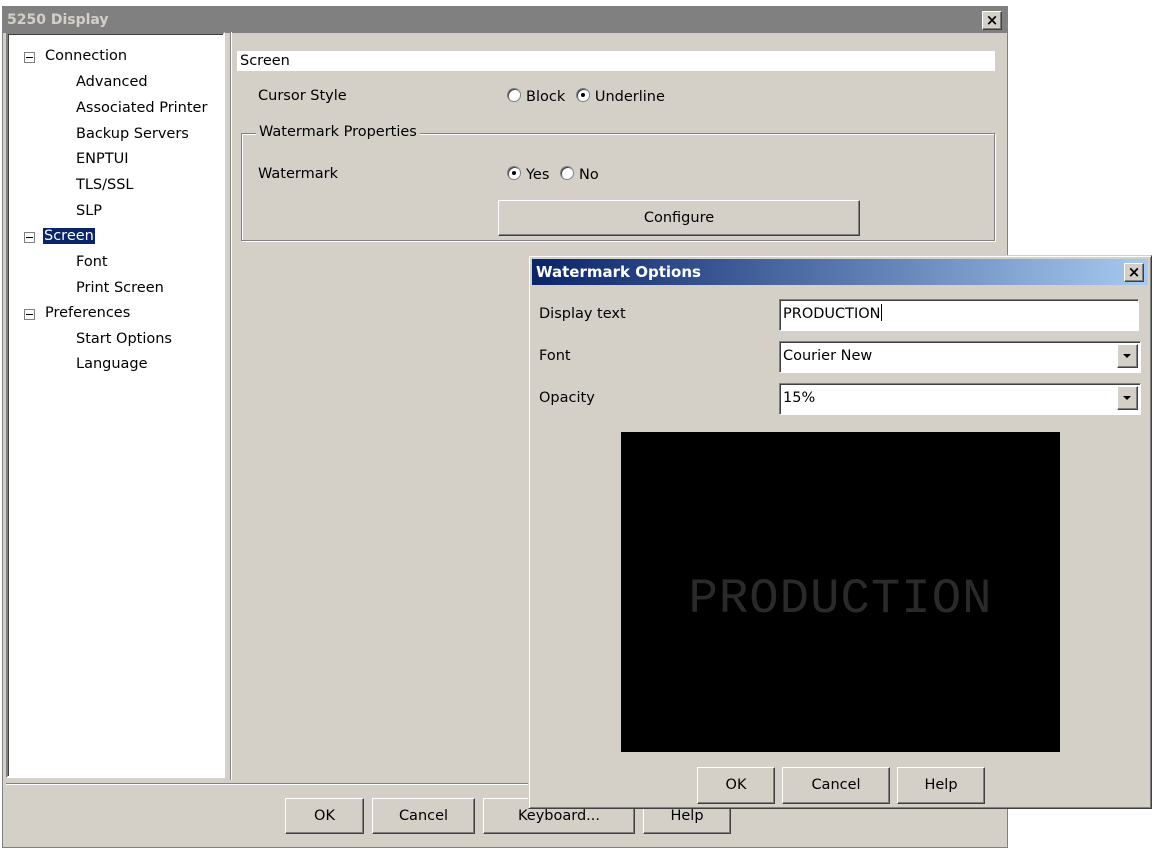  Describe the element at coordinates (89, 211) in the screenshot. I see `tree-item-slp: SLP` at that location.